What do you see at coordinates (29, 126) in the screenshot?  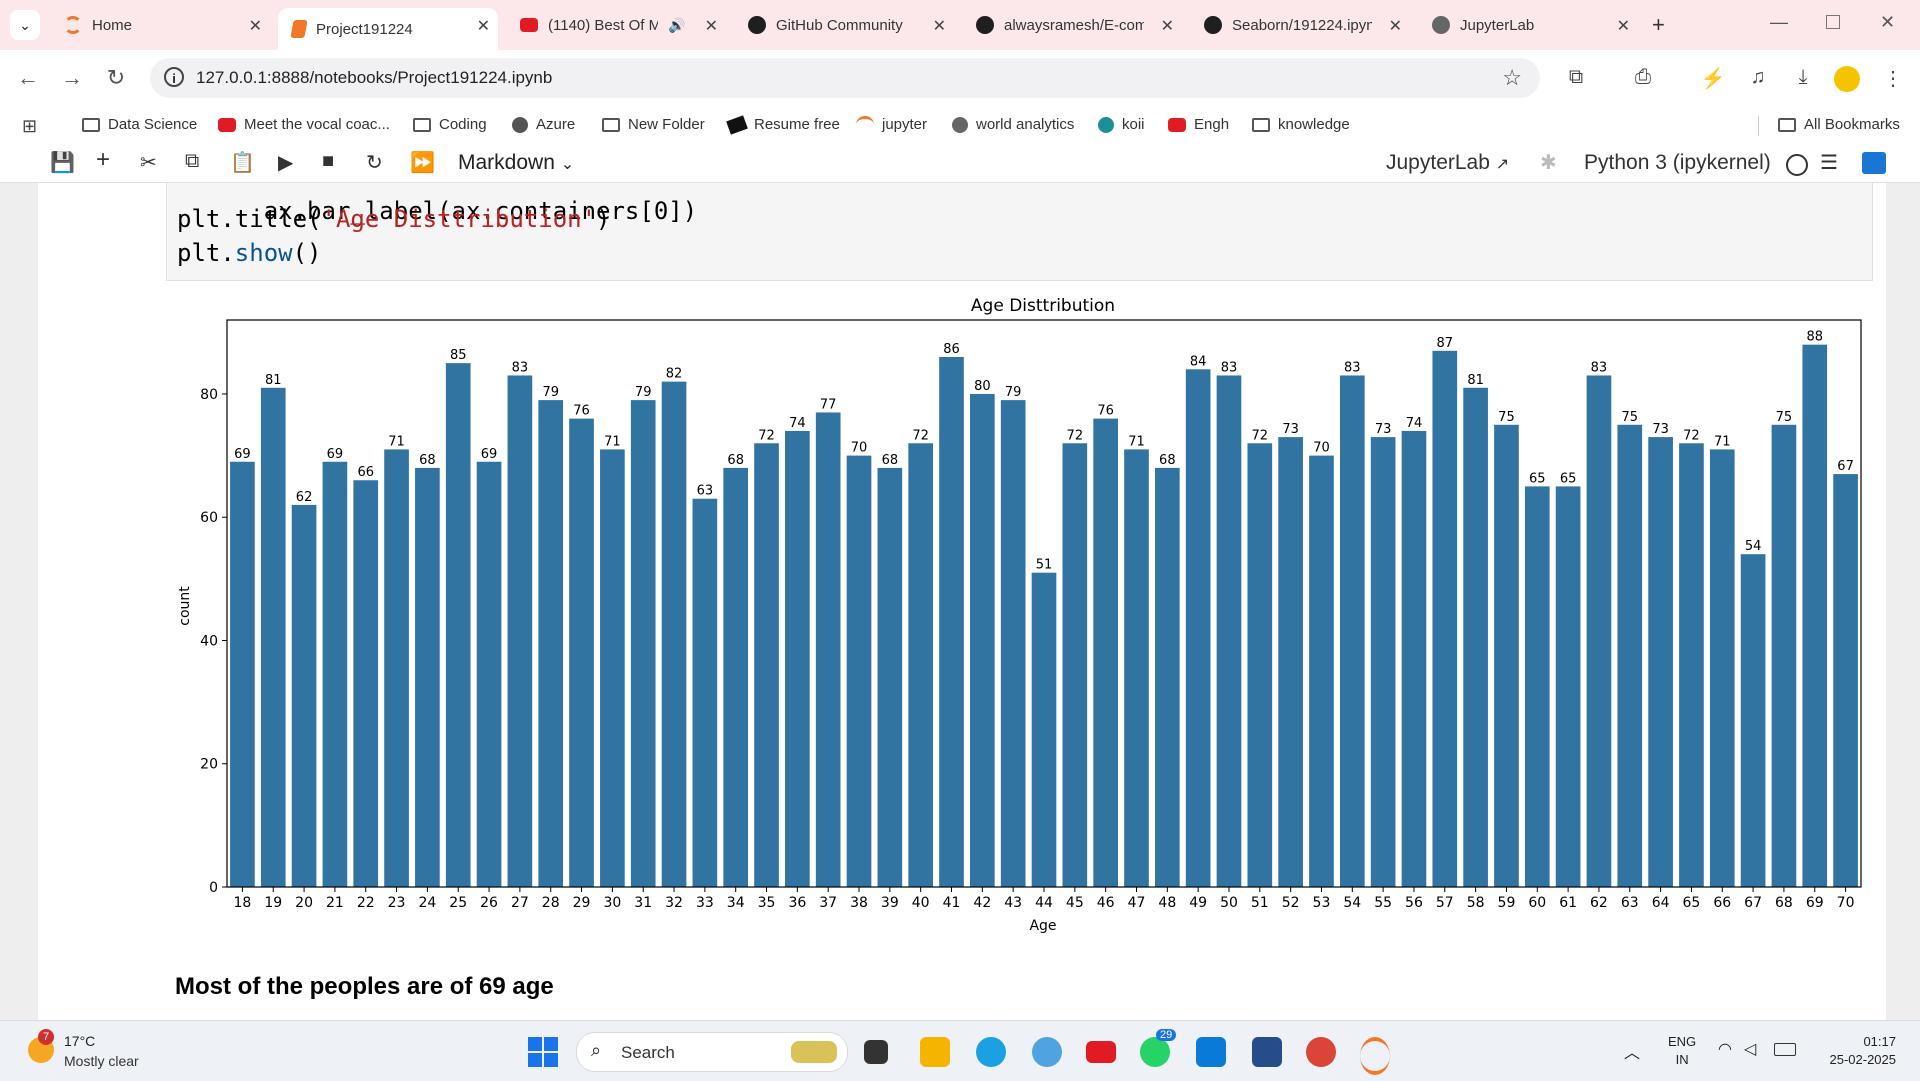 I see `apps-icon: ⊞` at bounding box center [29, 126].